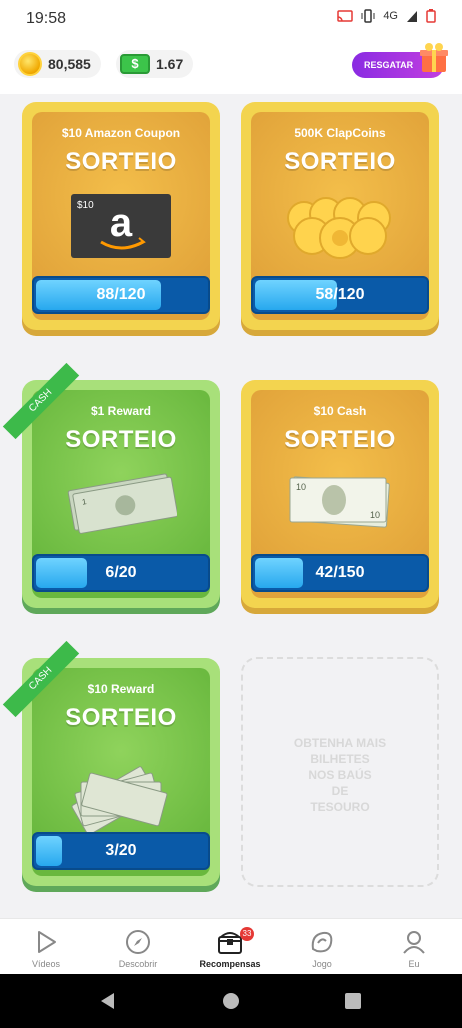 The image size is (462, 1028). Describe the element at coordinates (170, 64) in the screenshot. I see `cash-amount: 1.67` at that location.